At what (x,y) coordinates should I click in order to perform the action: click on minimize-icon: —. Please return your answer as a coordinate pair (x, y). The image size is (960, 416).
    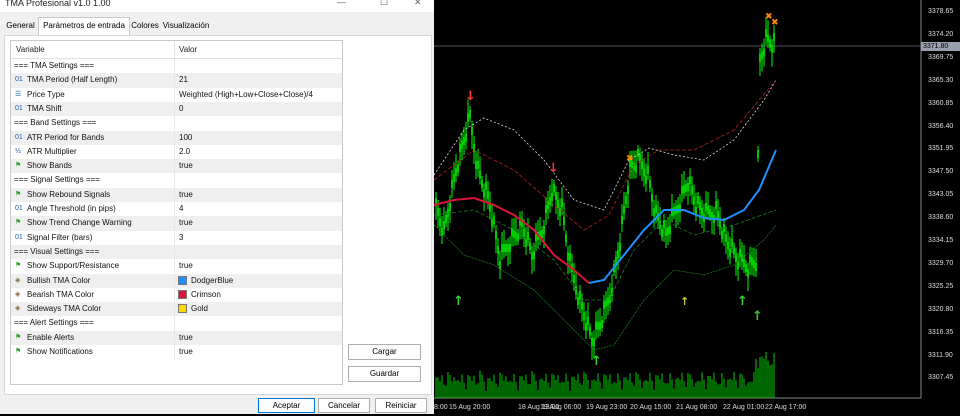
    Looking at the image, I should click on (341, 3).